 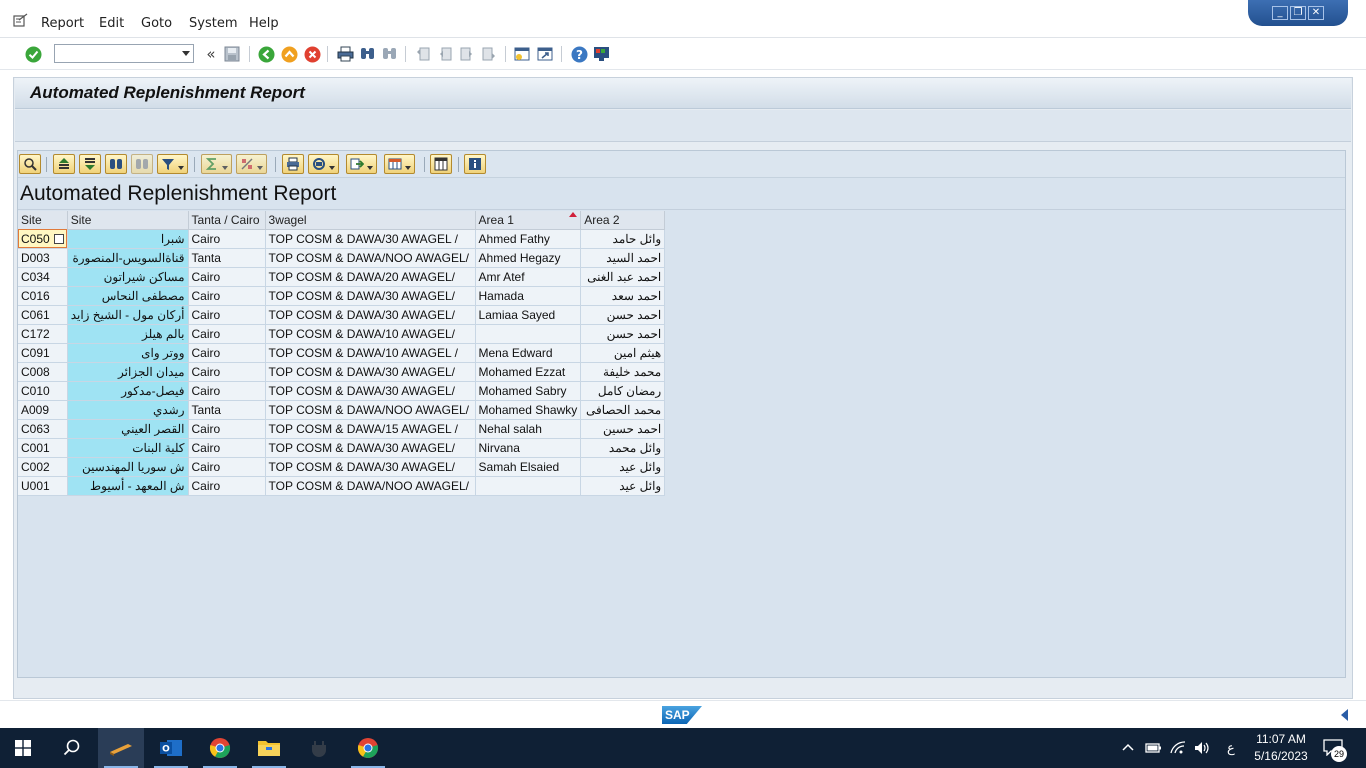 What do you see at coordinates (528, 296) in the screenshot?
I see `cell-area1: Hamada` at bounding box center [528, 296].